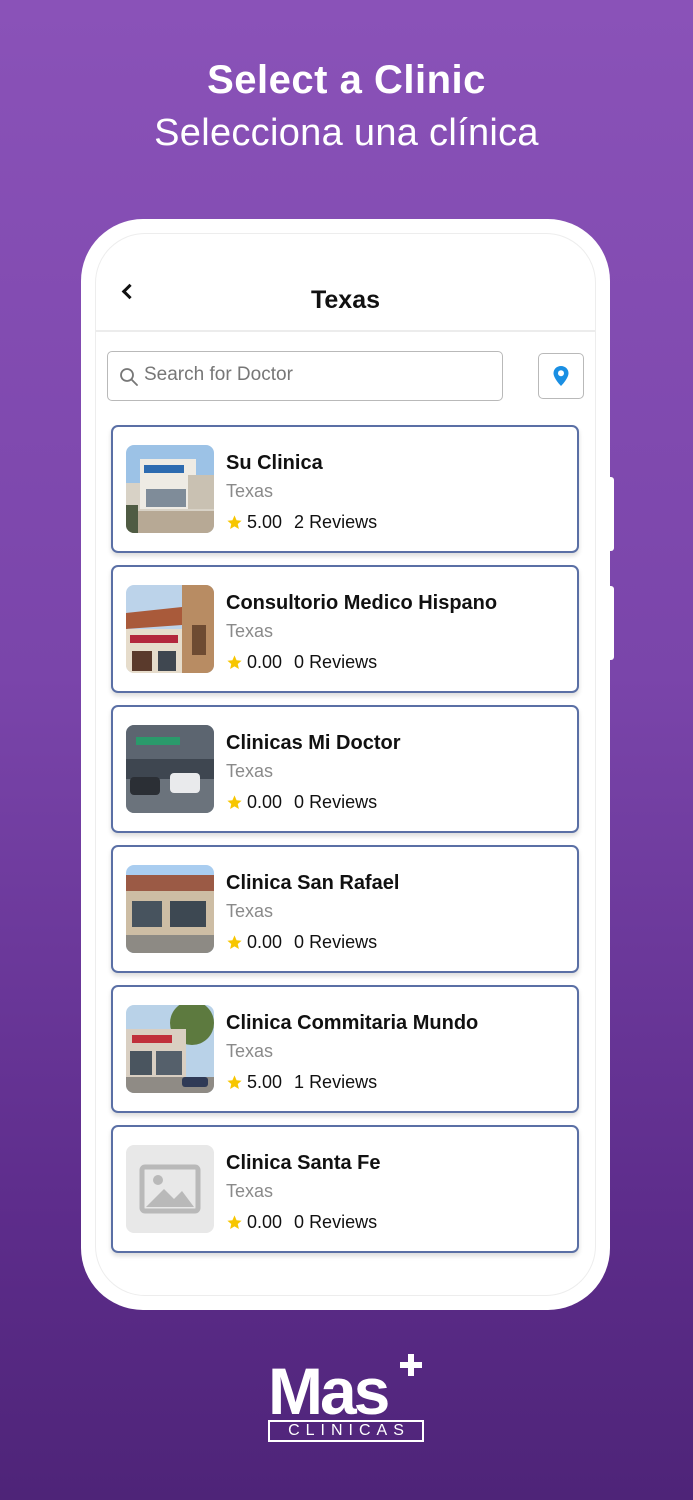 This screenshot has height=1500, width=693. What do you see at coordinates (345, 489) in the screenshot?
I see `clinic-card: Su Clinica Texas 5.00 2 Reviews` at bounding box center [345, 489].